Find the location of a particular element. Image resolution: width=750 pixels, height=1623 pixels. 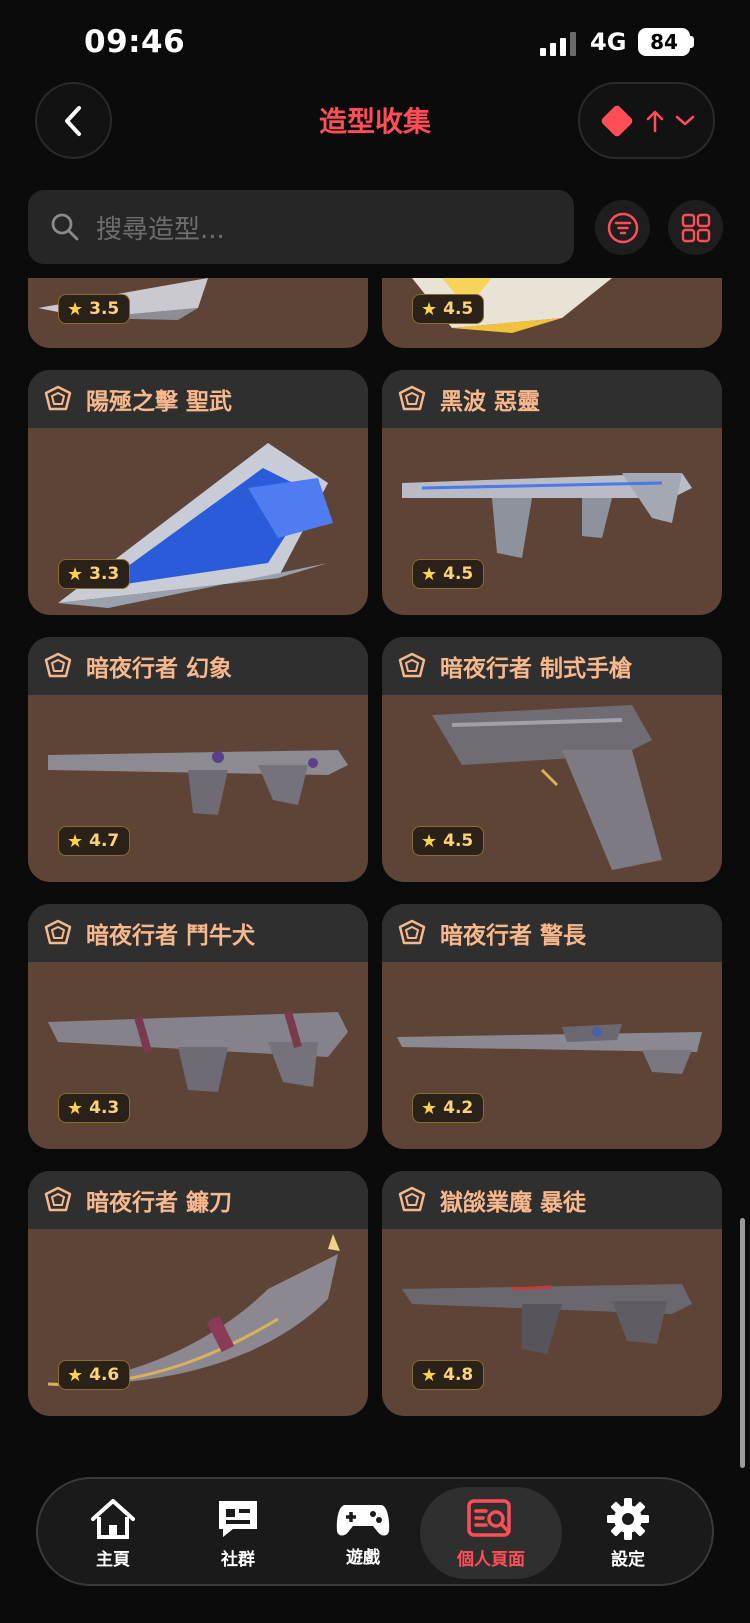

gear-icon is located at coordinates (628, 1518).